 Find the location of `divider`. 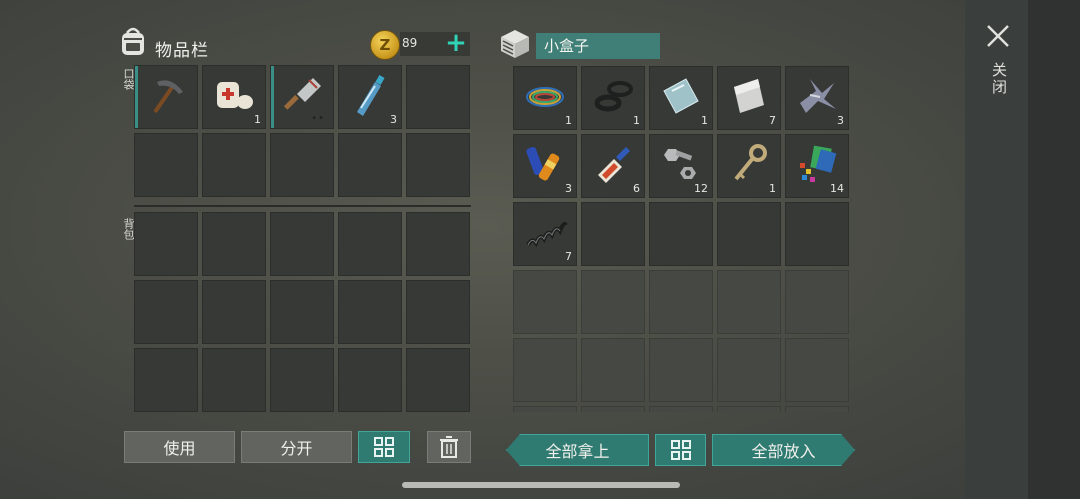

divider is located at coordinates (302, 206).